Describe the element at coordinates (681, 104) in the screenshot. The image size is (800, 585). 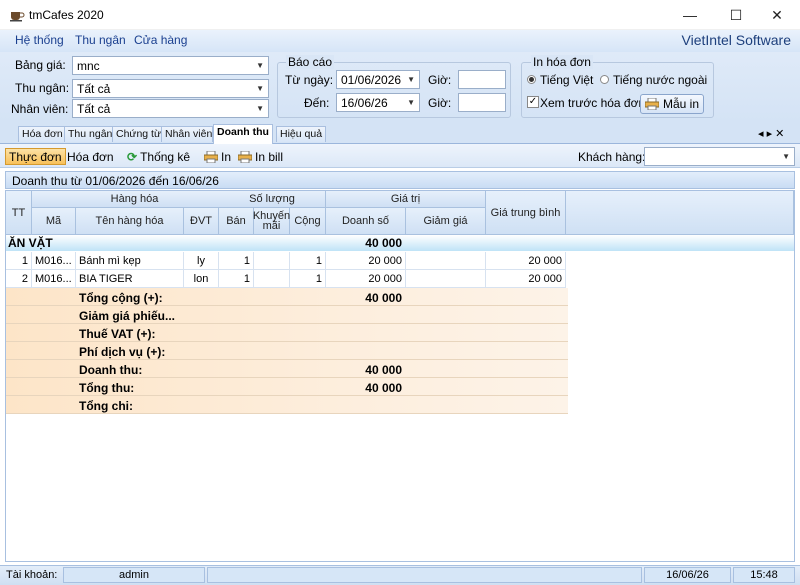
I see `mau-in-label: Mẫu in` at that location.